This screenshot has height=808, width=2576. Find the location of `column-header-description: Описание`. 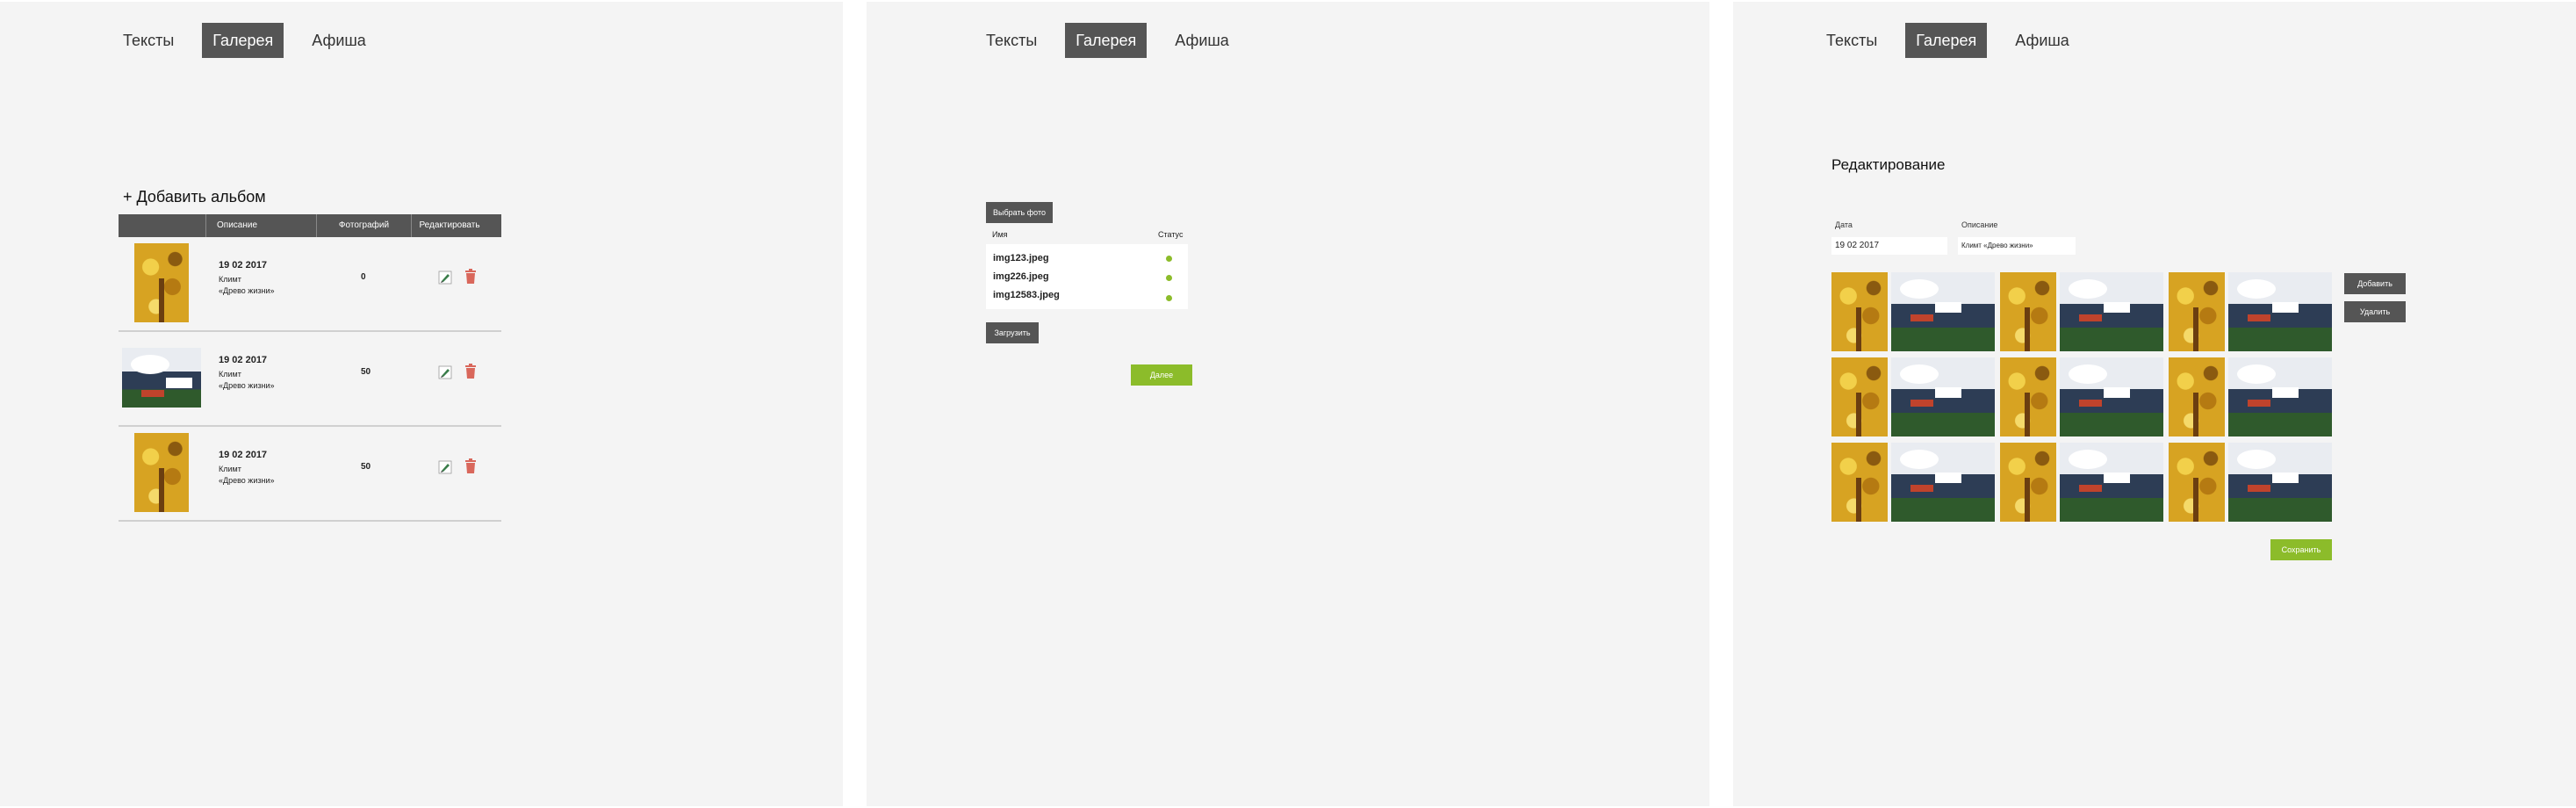

column-header-description: Описание is located at coordinates (261, 225).